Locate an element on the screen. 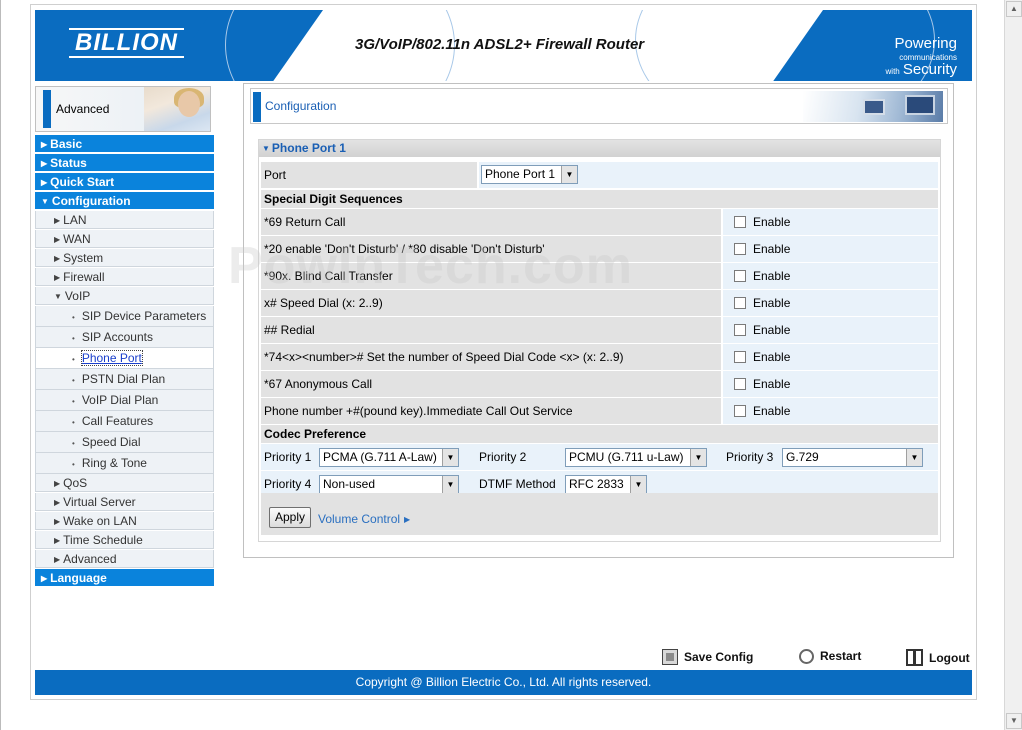  priority3-select: G.729 ▼ is located at coordinates (852, 457).